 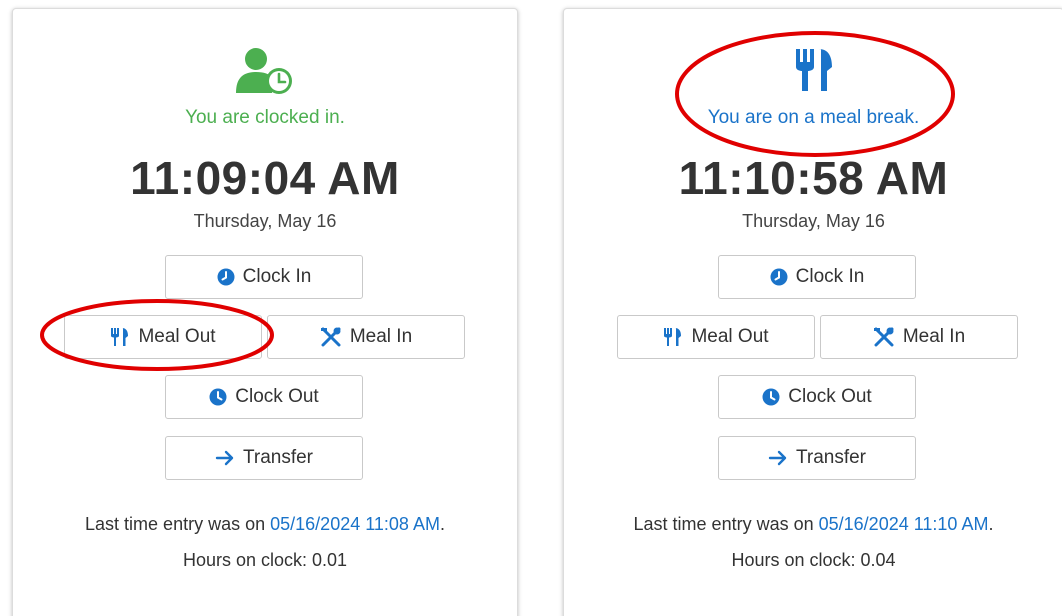 I want to click on status-text: You are on a meal break., so click(x=813, y=117).